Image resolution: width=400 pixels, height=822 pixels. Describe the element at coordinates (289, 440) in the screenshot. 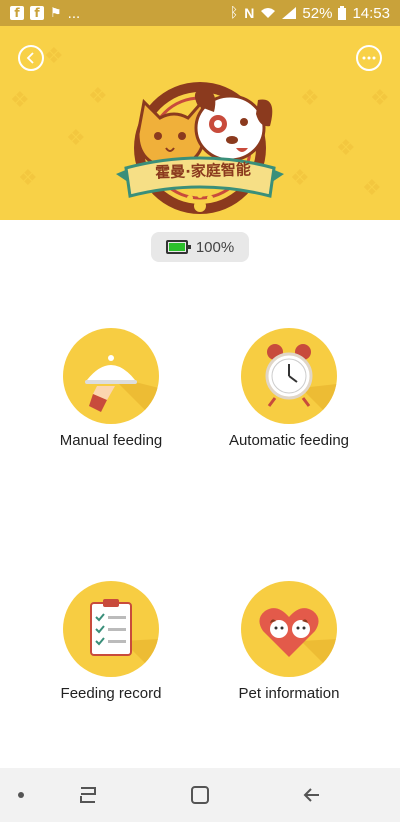

I see `automatic-feeding-label: Automatic feeding` at that location.